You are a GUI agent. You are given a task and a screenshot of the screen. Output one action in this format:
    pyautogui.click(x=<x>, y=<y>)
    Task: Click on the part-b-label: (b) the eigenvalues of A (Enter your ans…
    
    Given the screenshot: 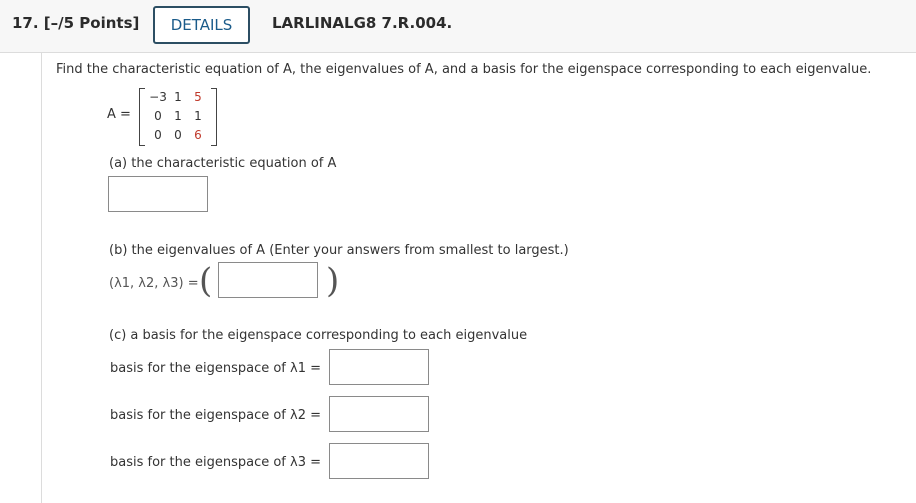 What is the action you would take?
    pyautogui.click(x=339, y=250)
    